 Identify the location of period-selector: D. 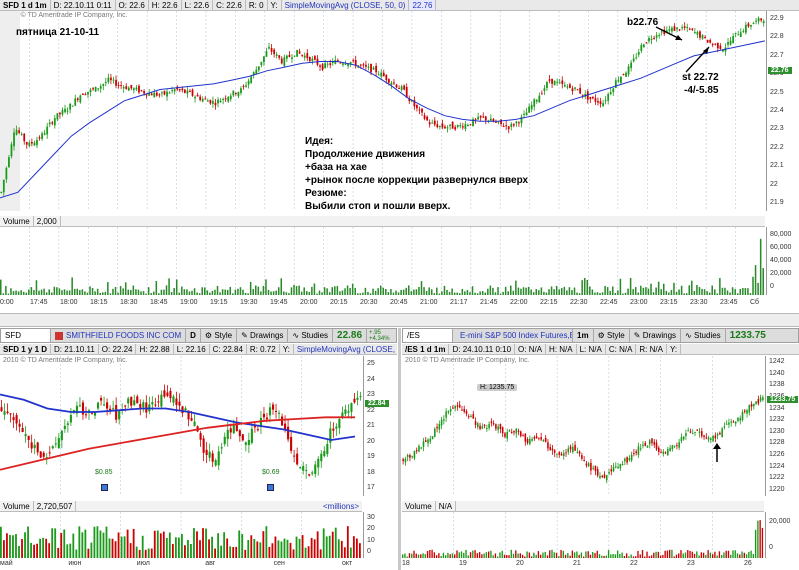
(193, 335).